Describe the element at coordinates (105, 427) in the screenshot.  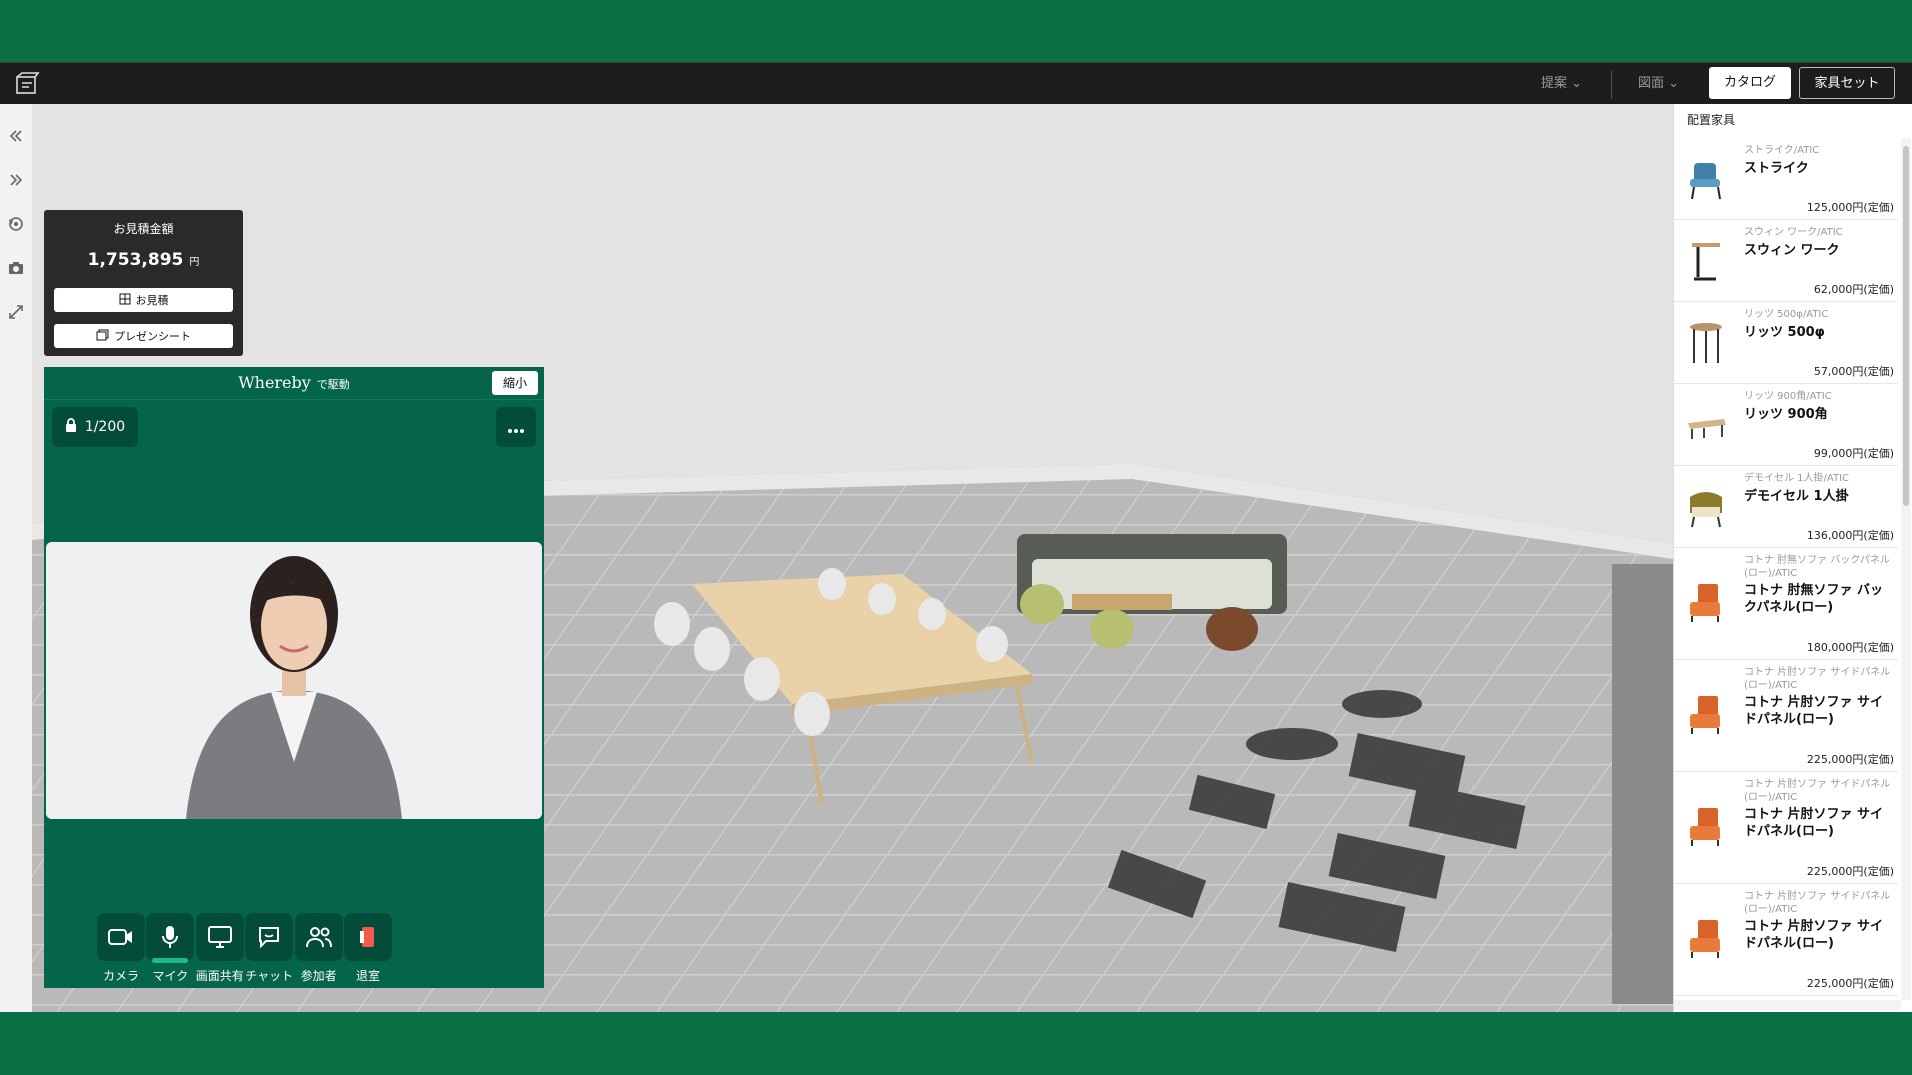
I see `room-count: 1/200` at that location.